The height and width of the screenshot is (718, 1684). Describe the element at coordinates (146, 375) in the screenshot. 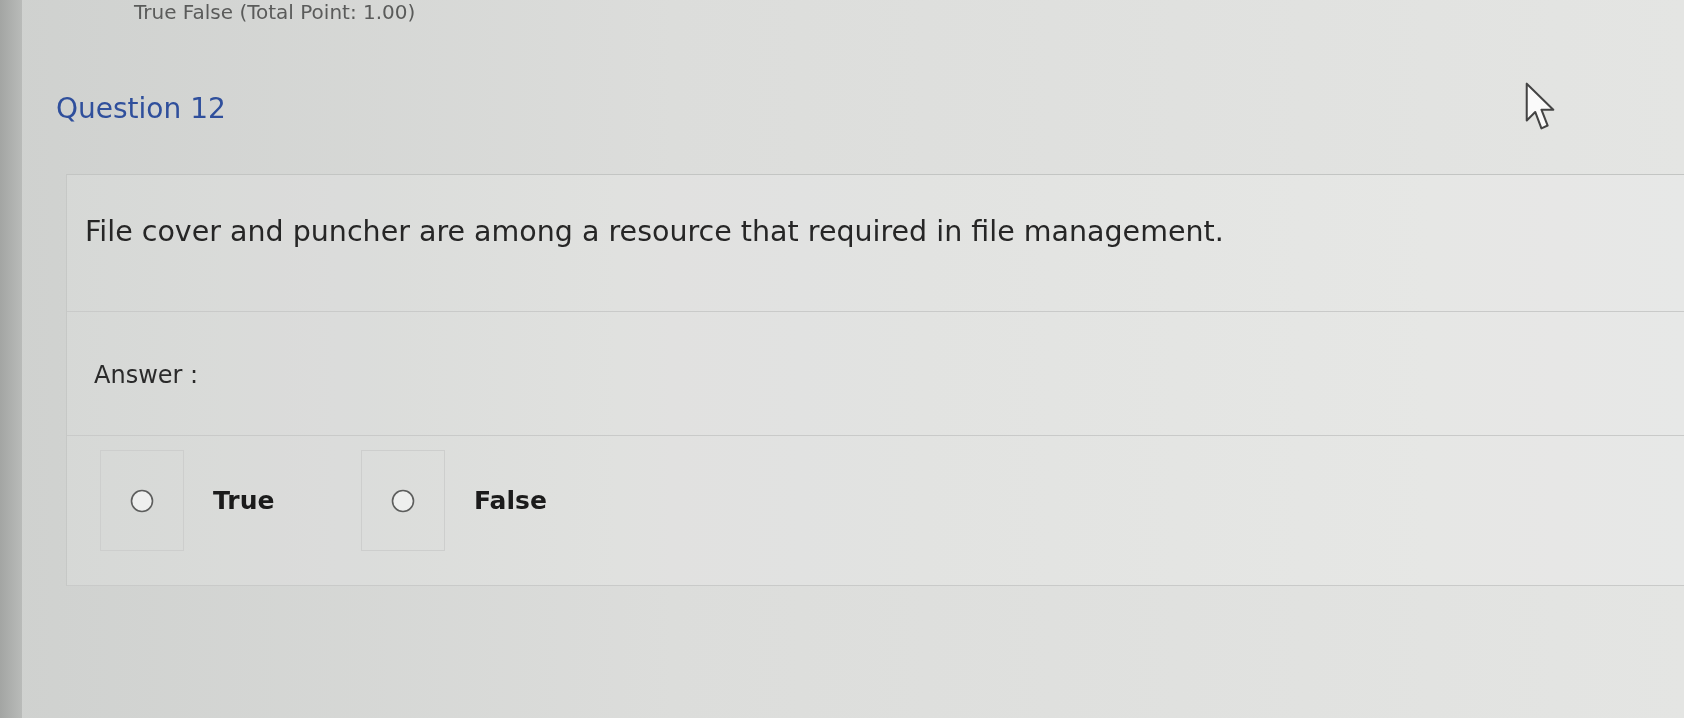

I see `answer-label: Answer :` at that location.